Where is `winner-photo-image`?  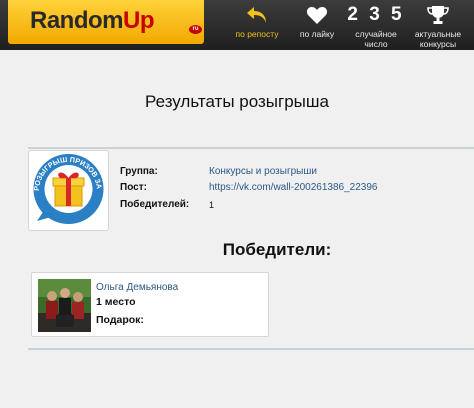
winner-photo-image is located at coordinates (64, 305).